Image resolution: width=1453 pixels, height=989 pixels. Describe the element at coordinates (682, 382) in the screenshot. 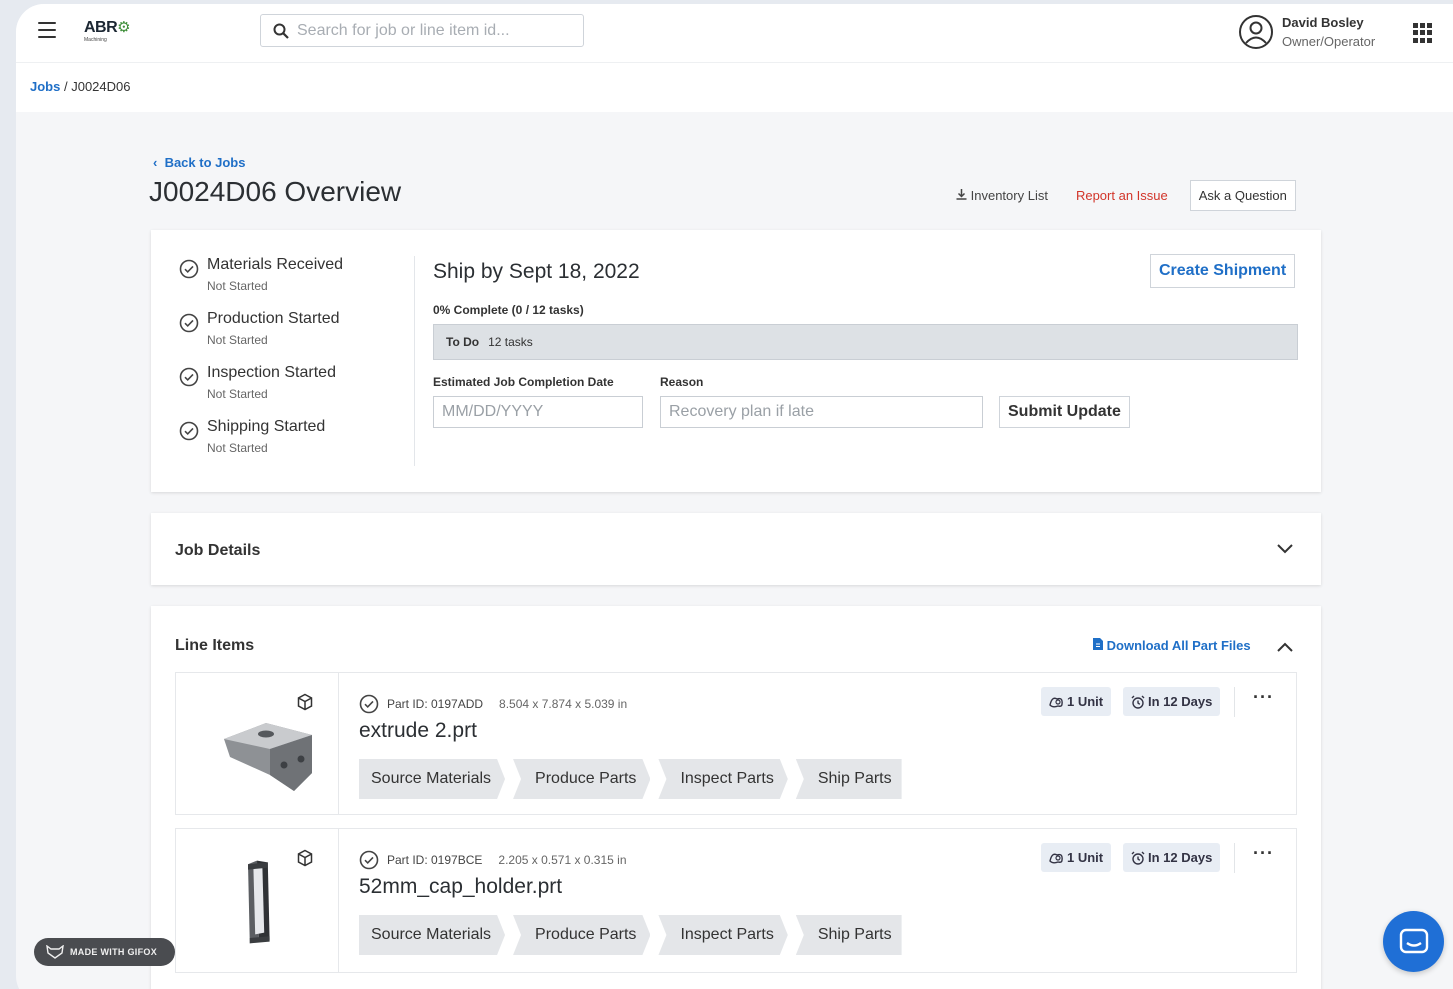

I see `reason-field-label: Reason` at that location.